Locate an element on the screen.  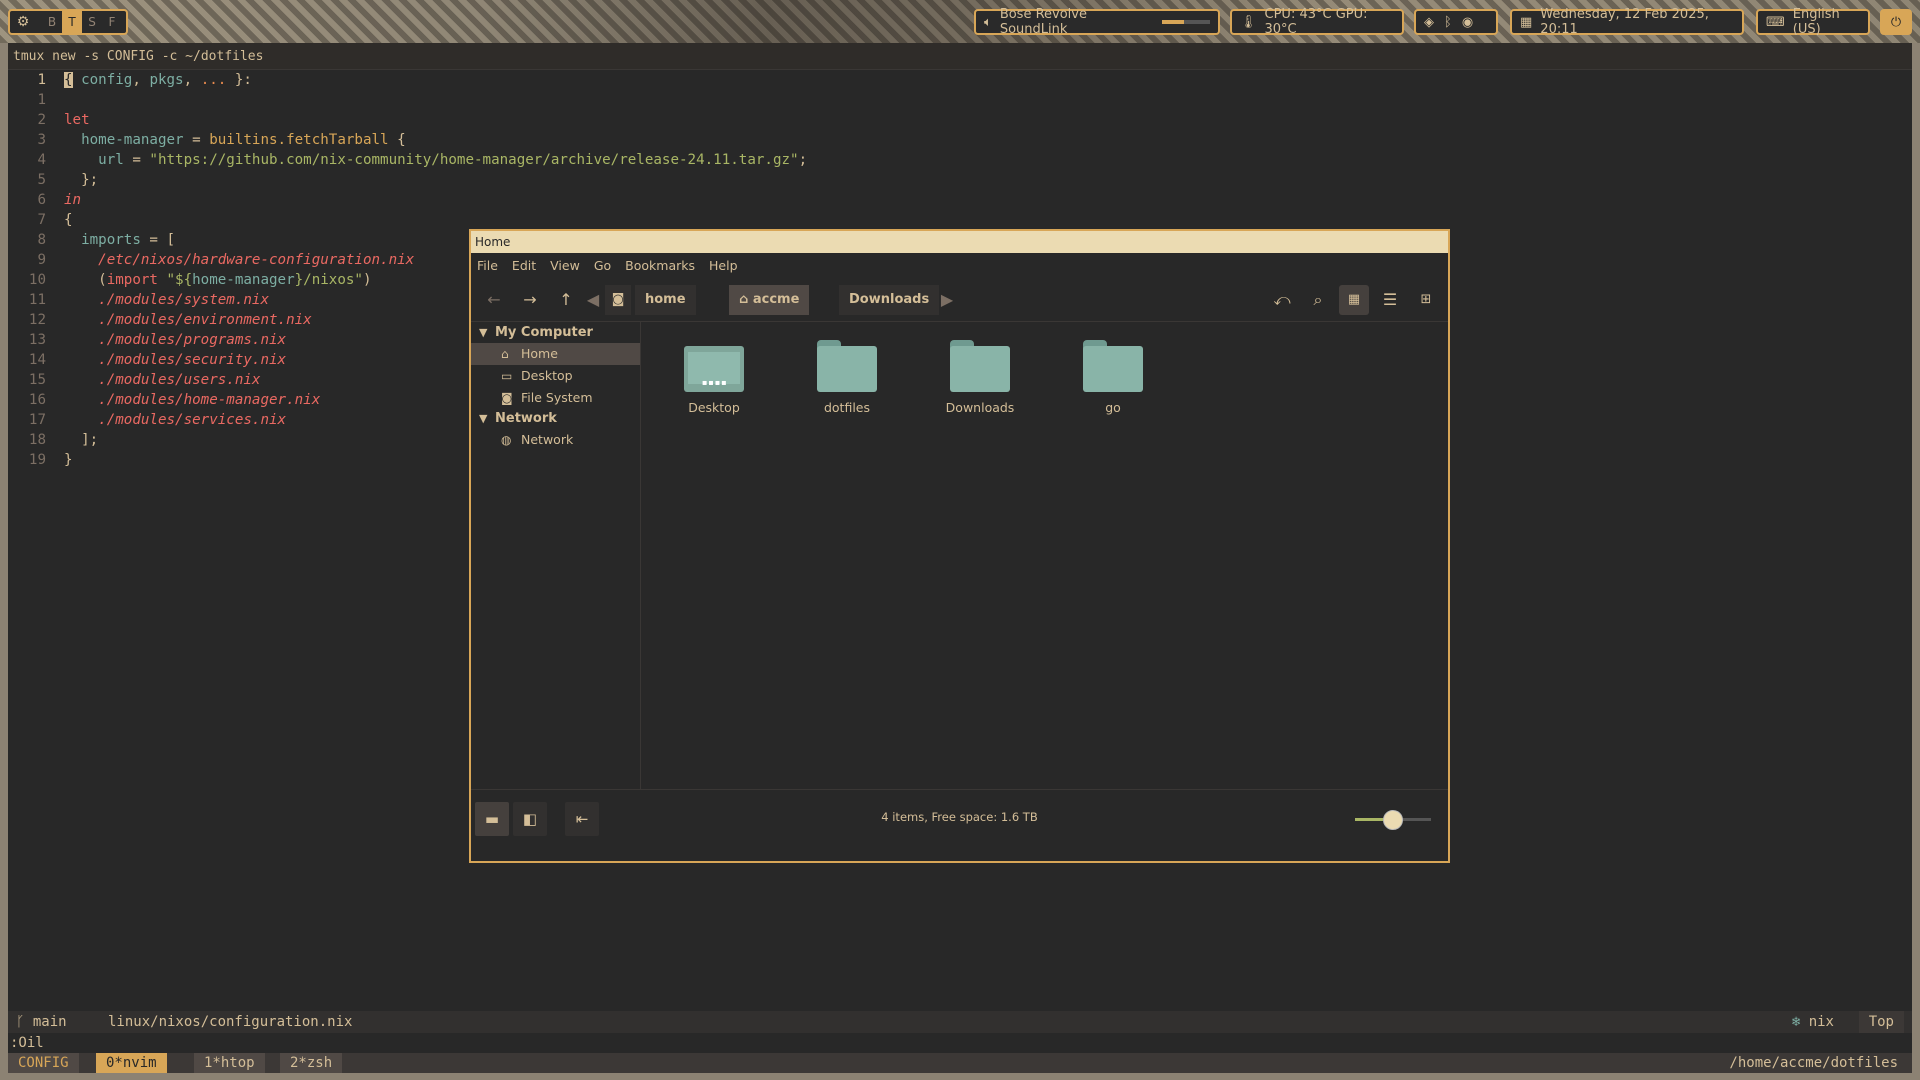
code-line: 1{ config, pkgs, ... }: is located at coordinates (960, 80).